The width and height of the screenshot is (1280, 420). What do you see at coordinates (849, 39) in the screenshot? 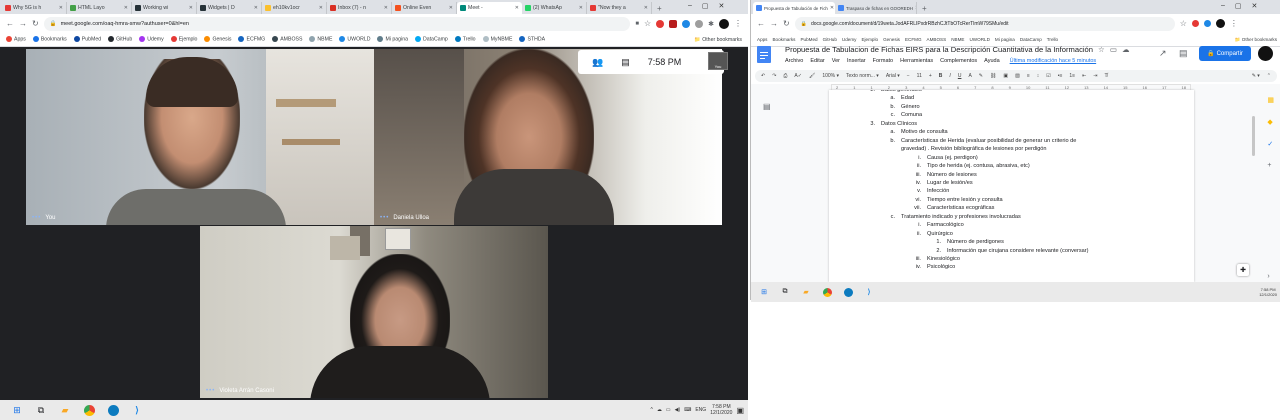
I see `bookmark-item: Udemy` at bounding box center [849, 39].